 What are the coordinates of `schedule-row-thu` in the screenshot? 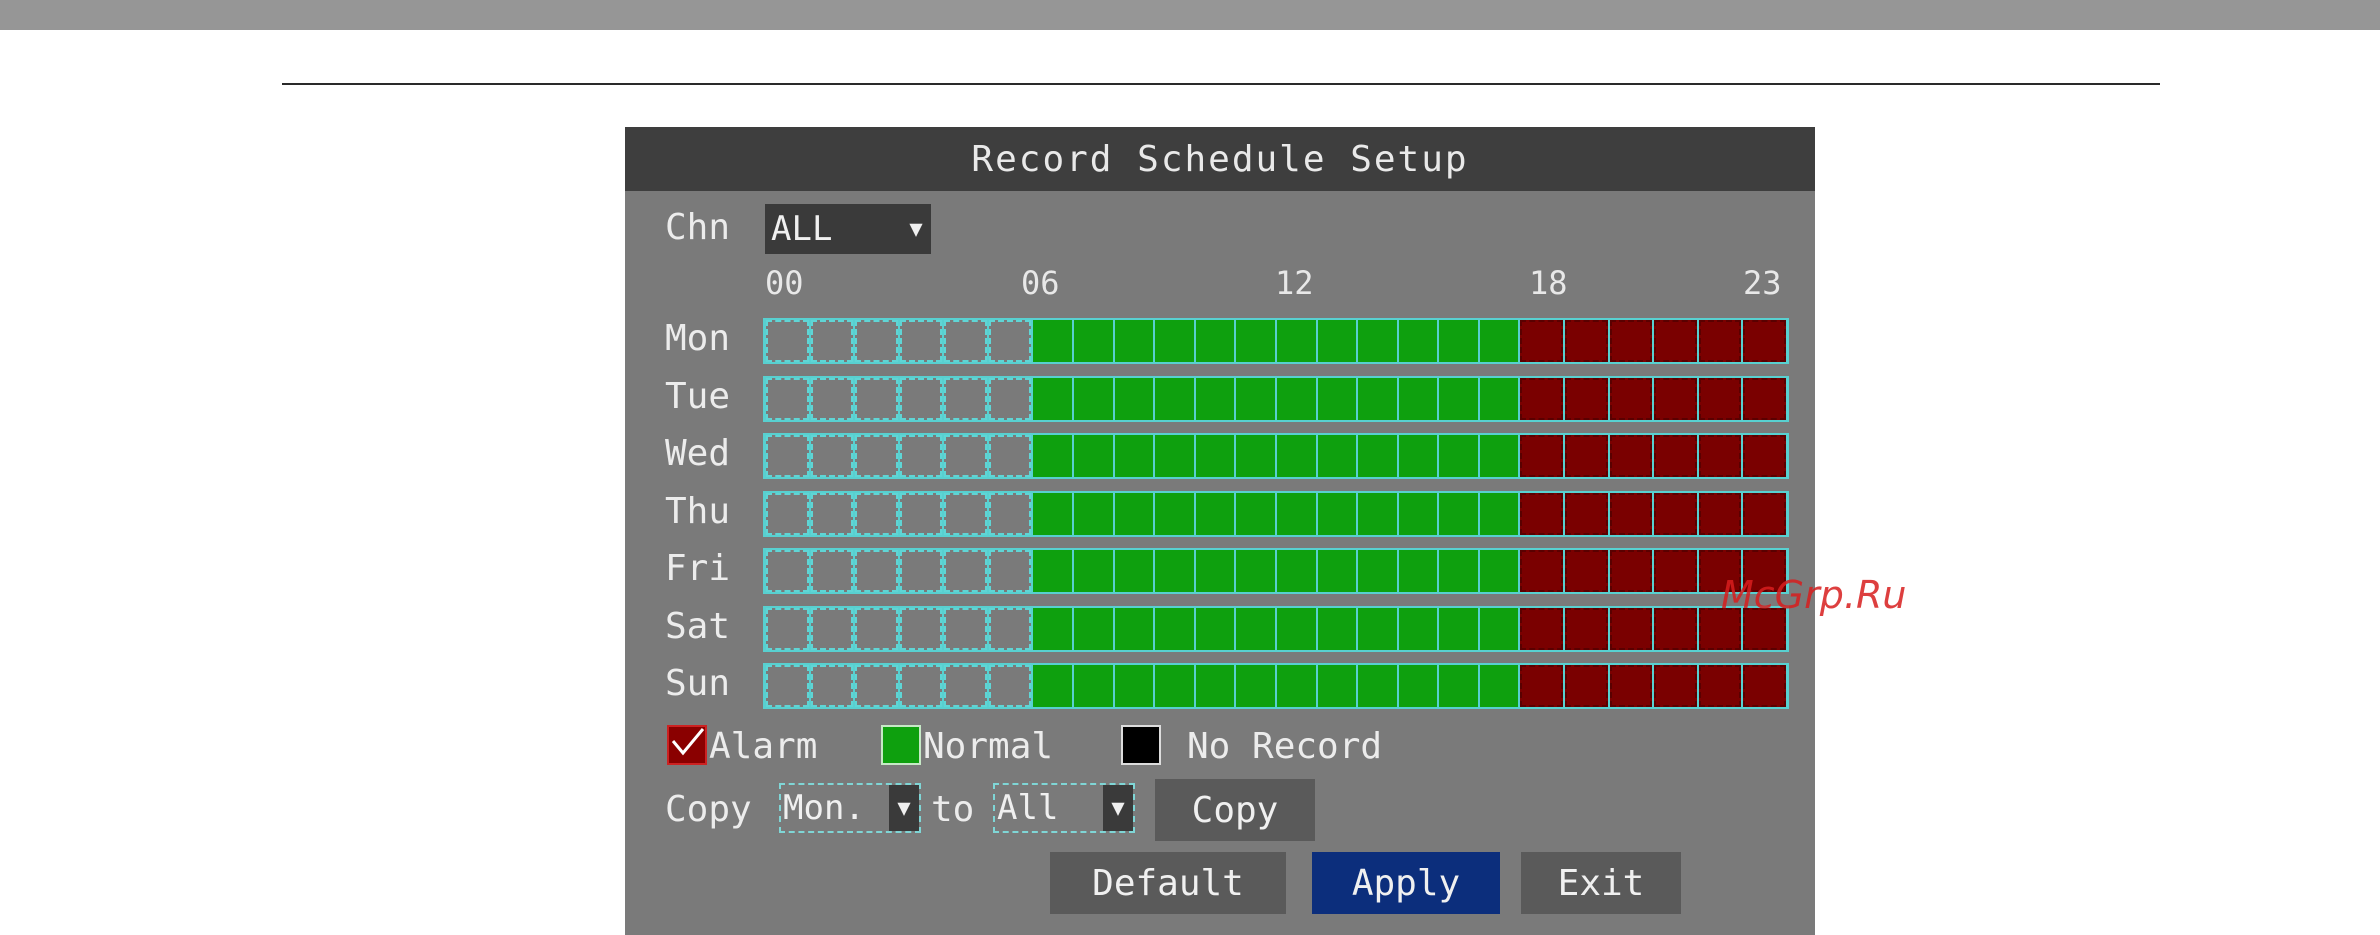 It's located at (1276, 514).